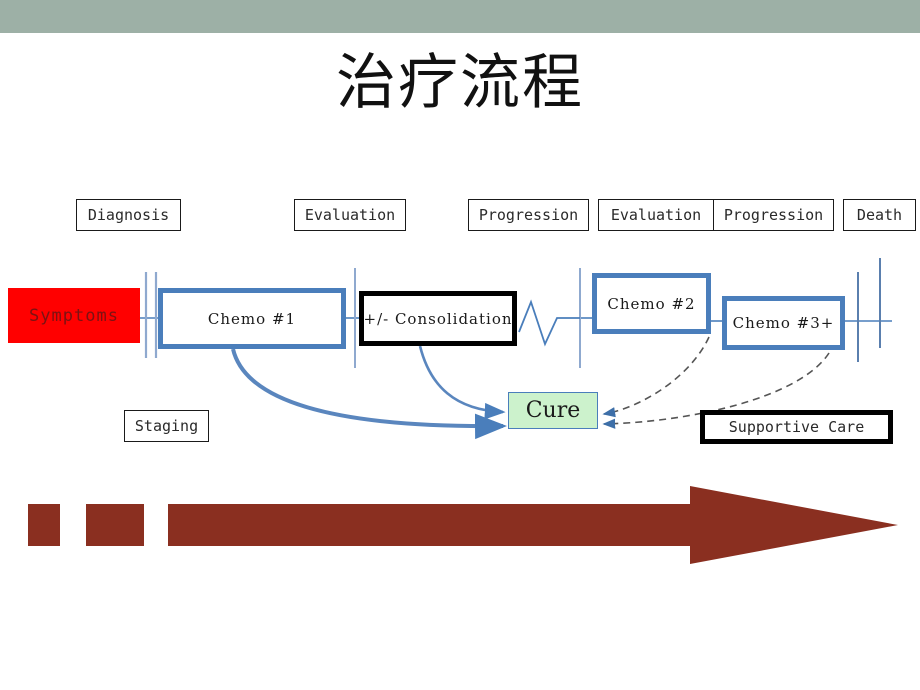 This screenshot has width=920, height=690. Describe the element at coordinates (879, 215) in the screenshot. I see `label-death: Death` at that location.